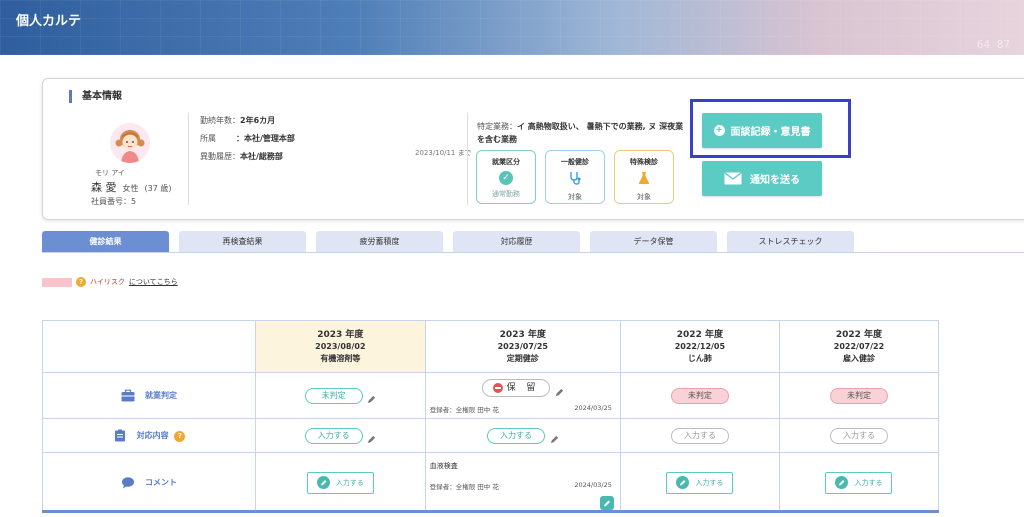  I want to click on comment-cell: 血液検査 登録者：全権限 田中 花 2024/03/25, so click(522, 482).